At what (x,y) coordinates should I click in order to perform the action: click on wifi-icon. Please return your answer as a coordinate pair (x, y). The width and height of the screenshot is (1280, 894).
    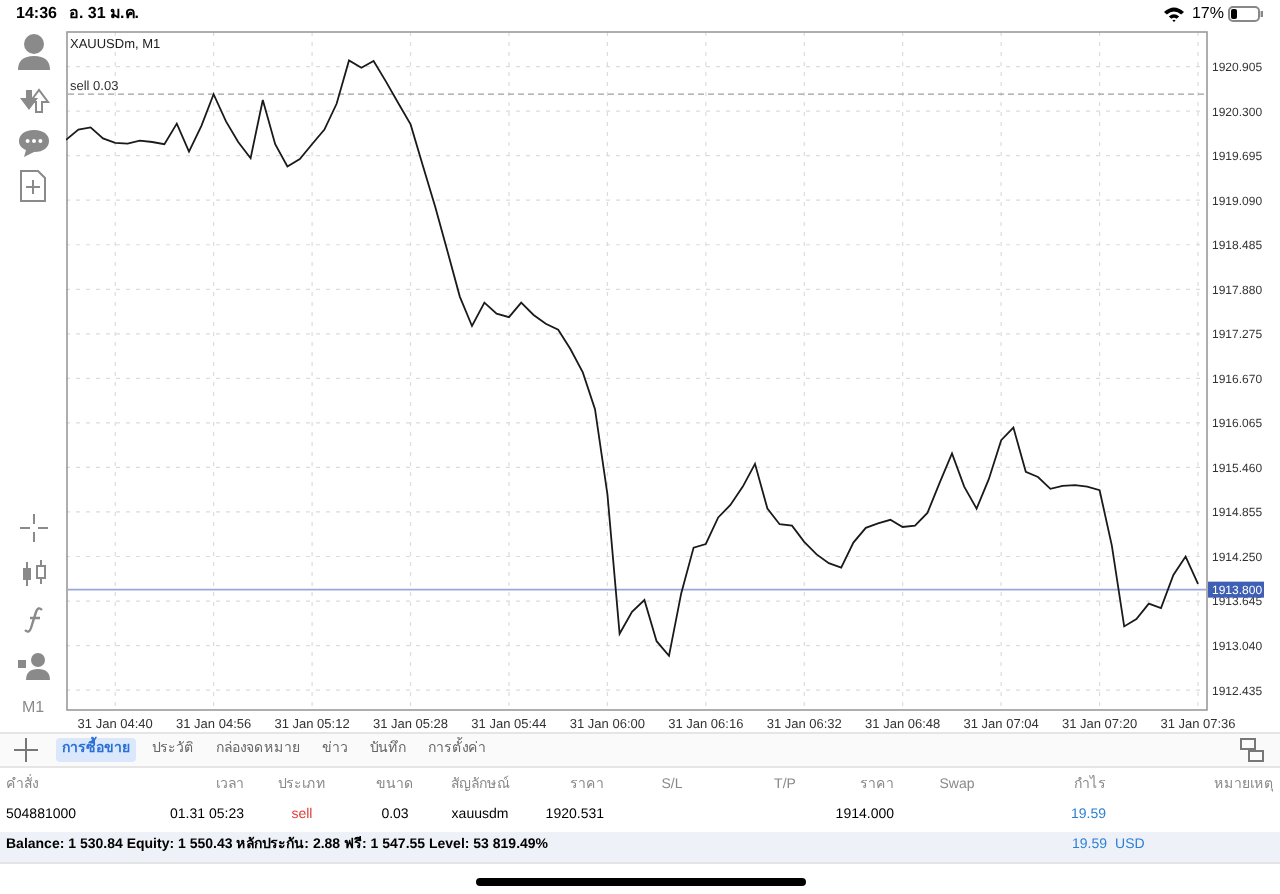
    Looking at the image, I should click on (1173, 14).